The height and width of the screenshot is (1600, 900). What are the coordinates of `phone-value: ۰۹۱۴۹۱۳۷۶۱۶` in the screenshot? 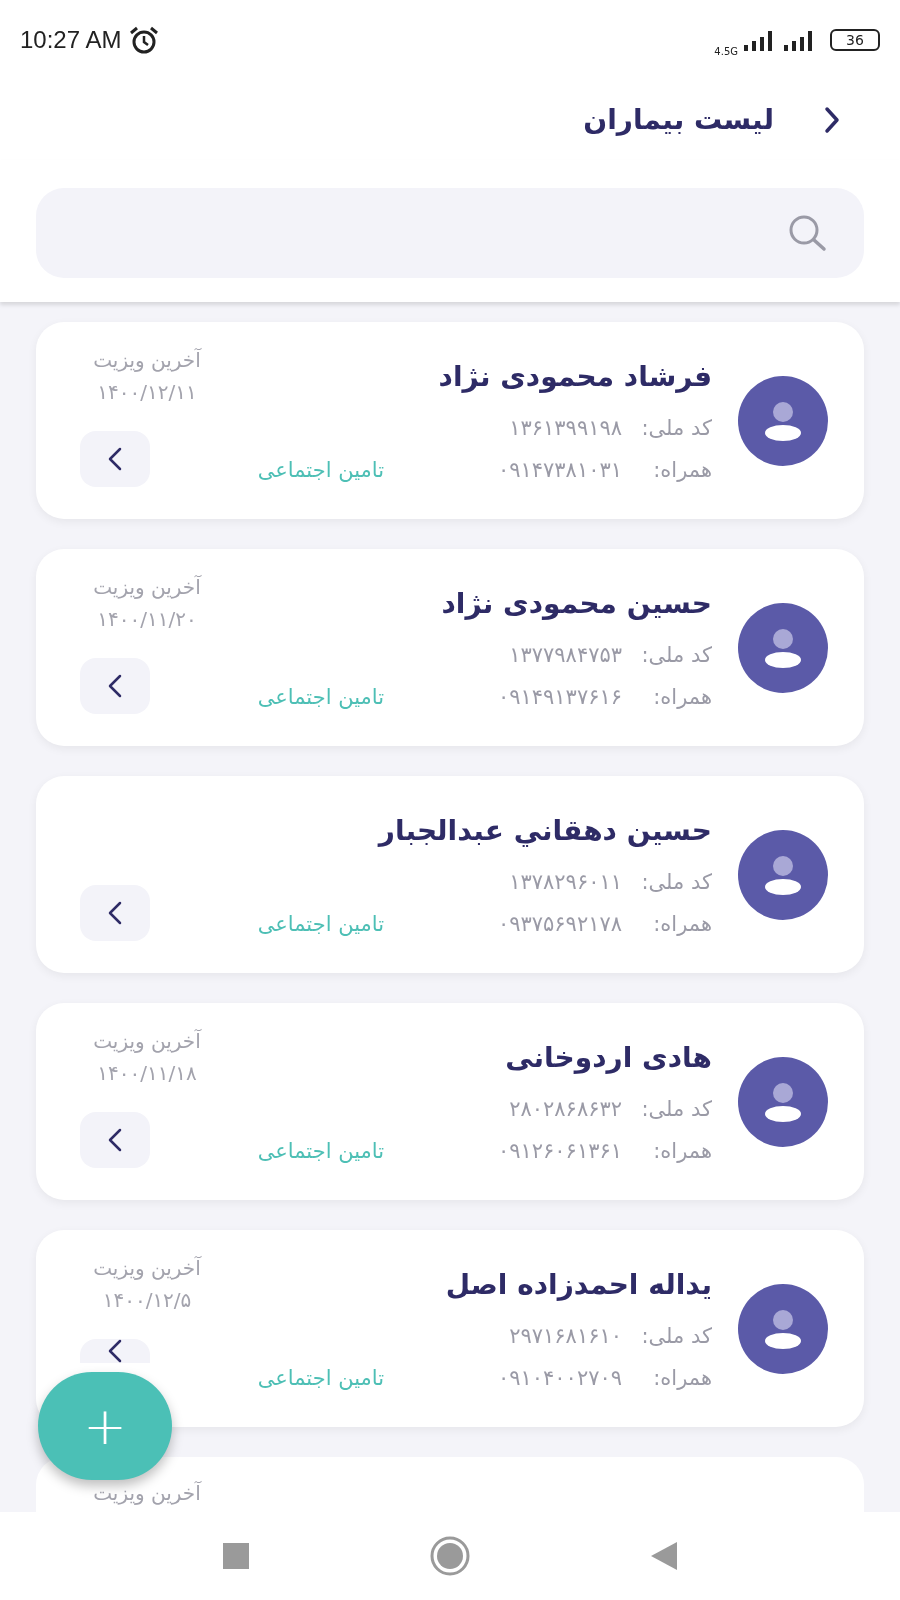 It's located at (559, 697).